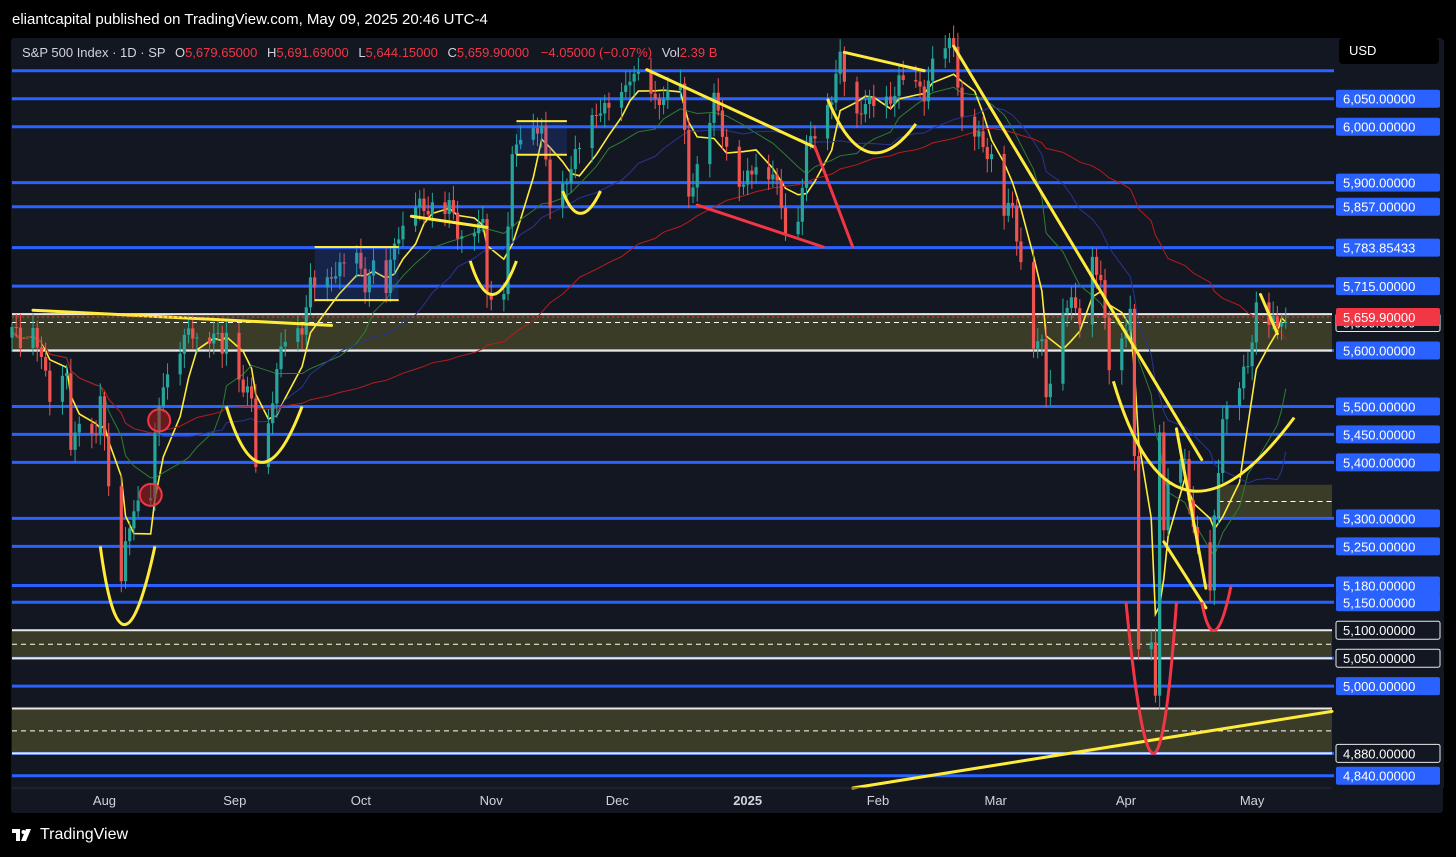  What do you see at coordinates (1379, 127) in the screenshot?
I see `price-label: 6,000.00000` at bounding box center [1379, 127].